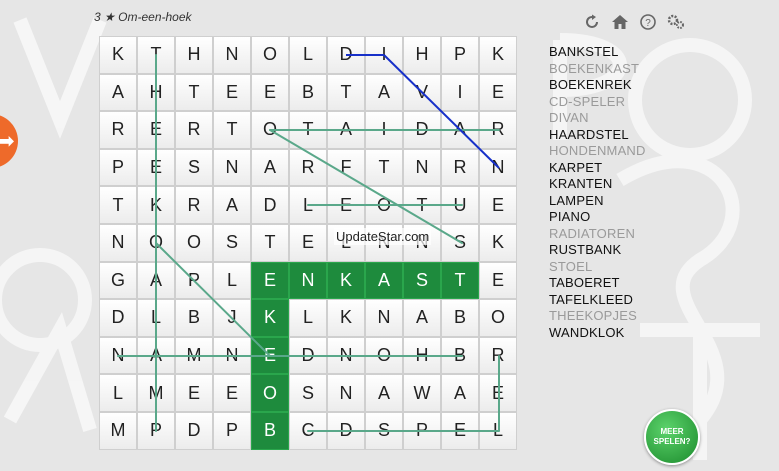 The height and width of the screenshot is (471, 779). I want to click on grid-cell: W, so click(422, 393).